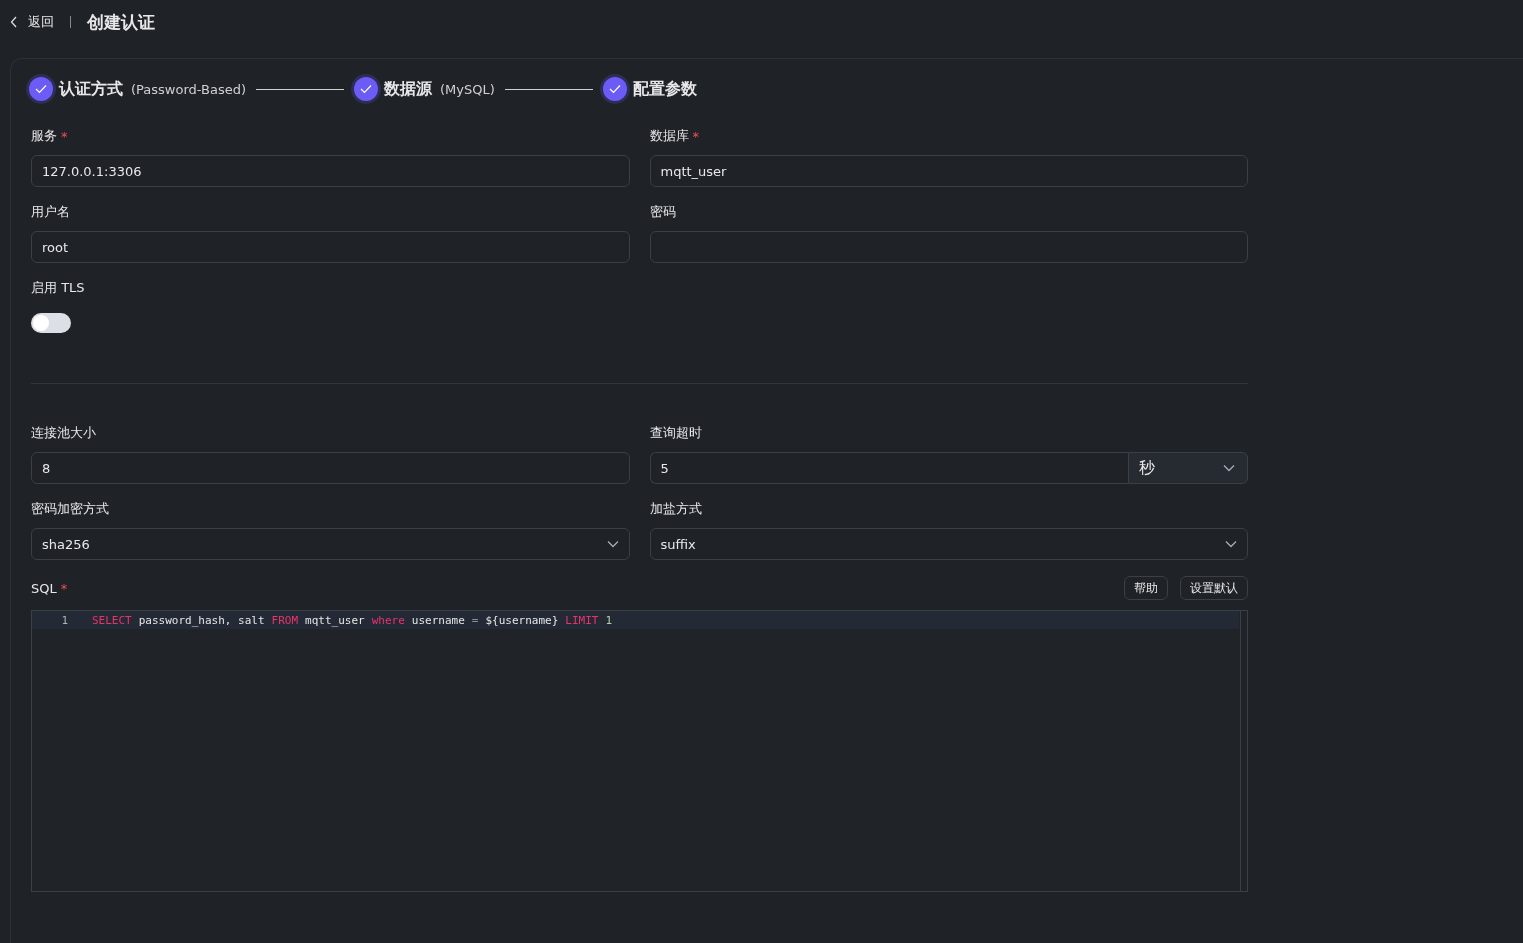  Describe the element at coordinates (669, 136) in the screenshot. I see `field-label: 数据库` at that location.